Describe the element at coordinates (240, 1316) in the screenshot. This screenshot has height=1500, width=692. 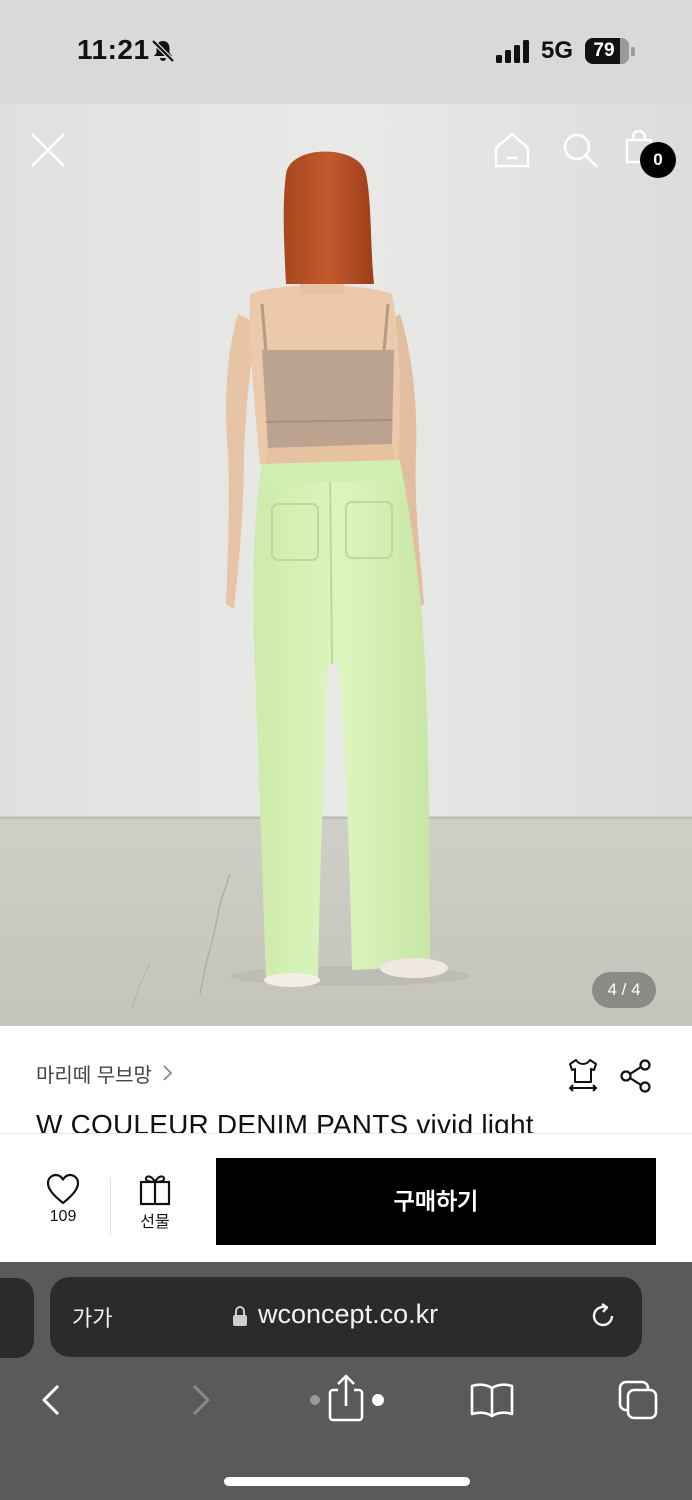
I see `lock-icon` at that location.